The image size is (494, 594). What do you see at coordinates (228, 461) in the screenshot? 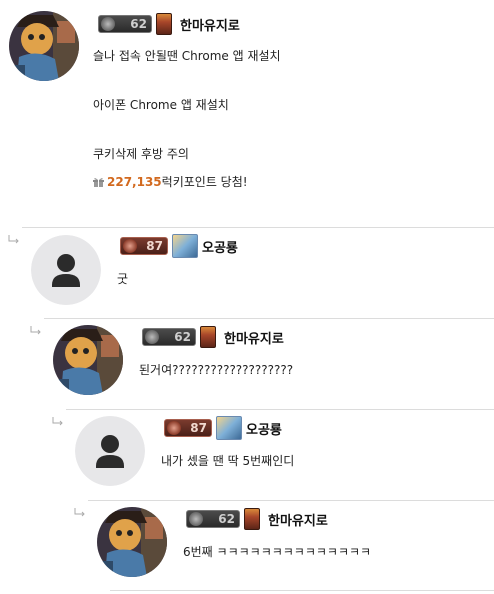
I see `comment-text-line: 내가 셌을 땐 딱 5번째인디` at bounding box center [228, 461].